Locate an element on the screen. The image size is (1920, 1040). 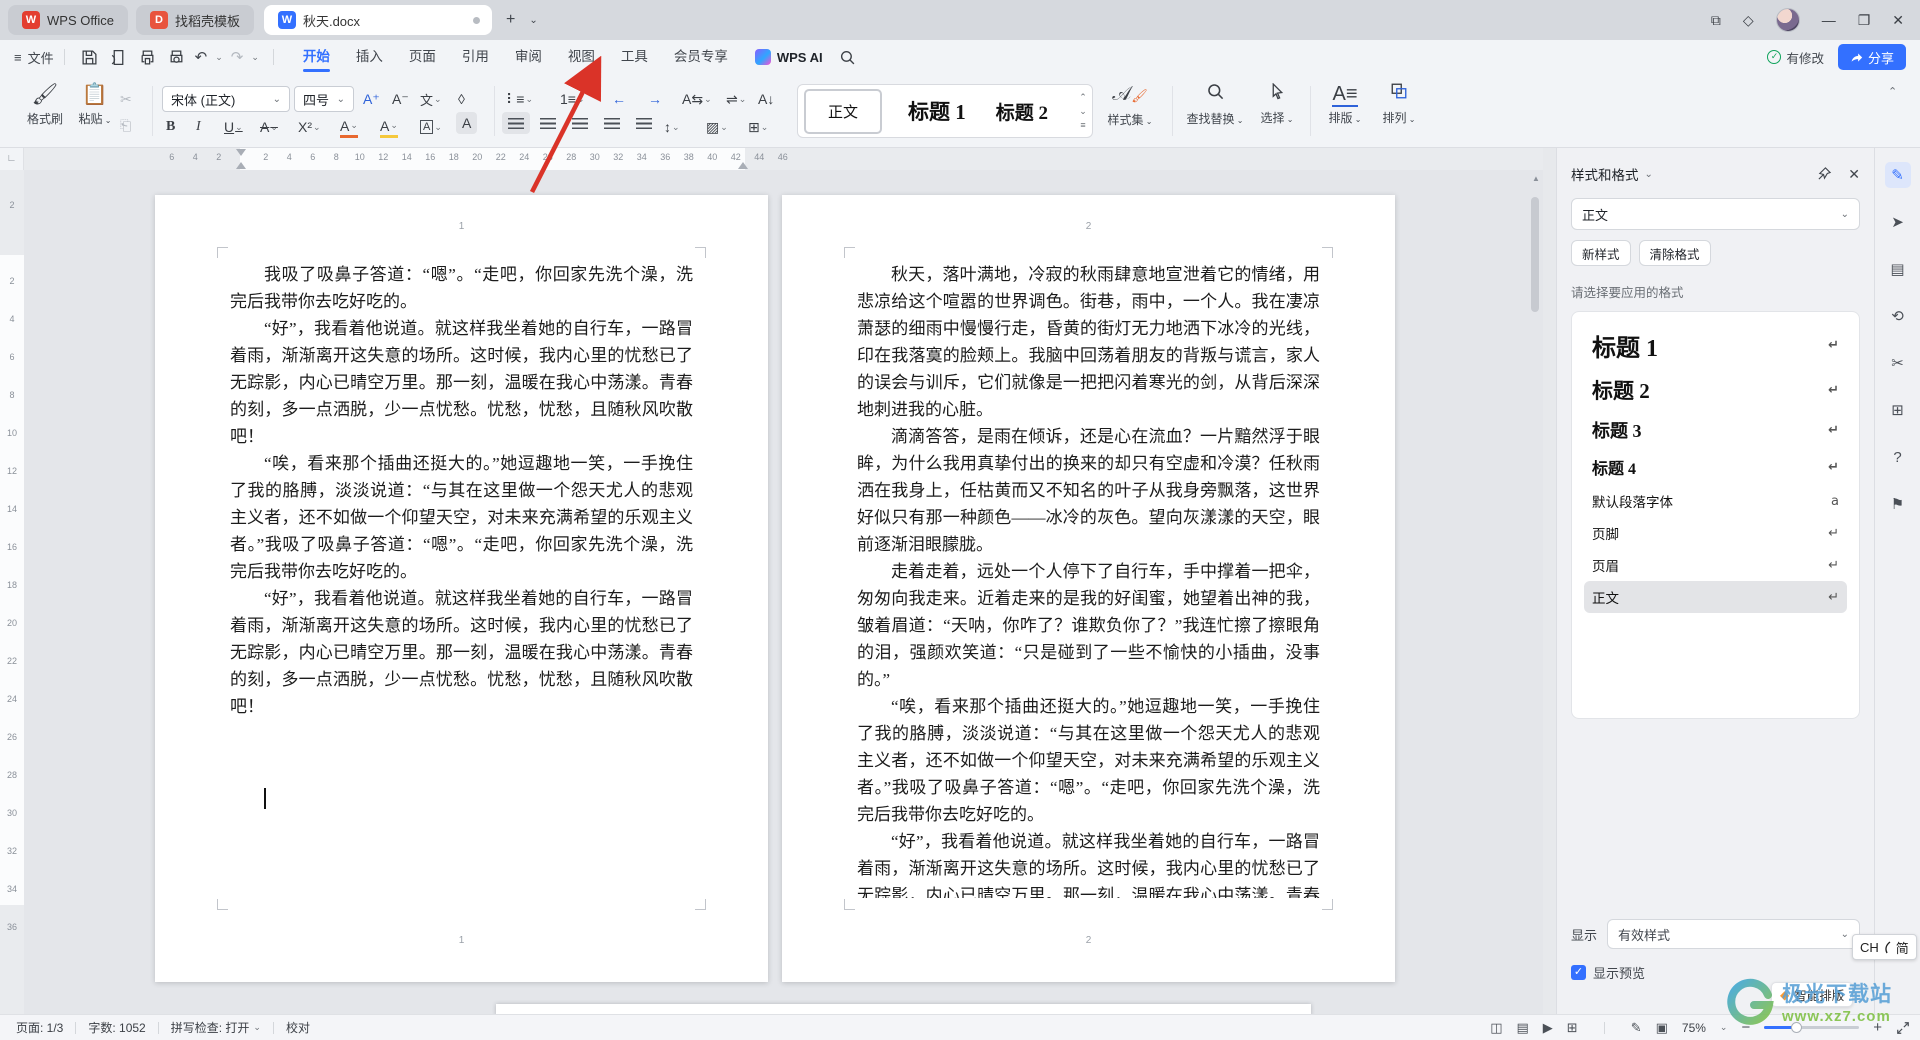
print-icon is located at coordinates (147, 57).